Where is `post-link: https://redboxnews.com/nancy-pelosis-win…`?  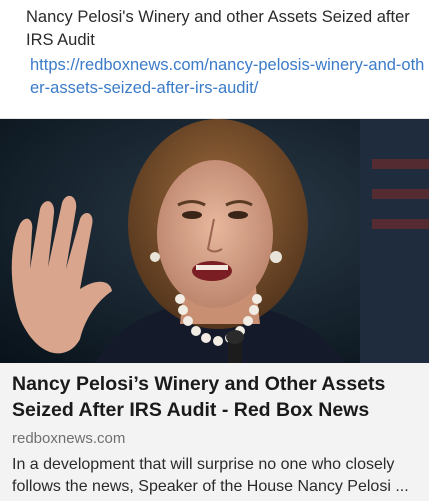 post-link: https://redboxnews.com/nancy-pelosis-win… is located at coordinates (227, 77).